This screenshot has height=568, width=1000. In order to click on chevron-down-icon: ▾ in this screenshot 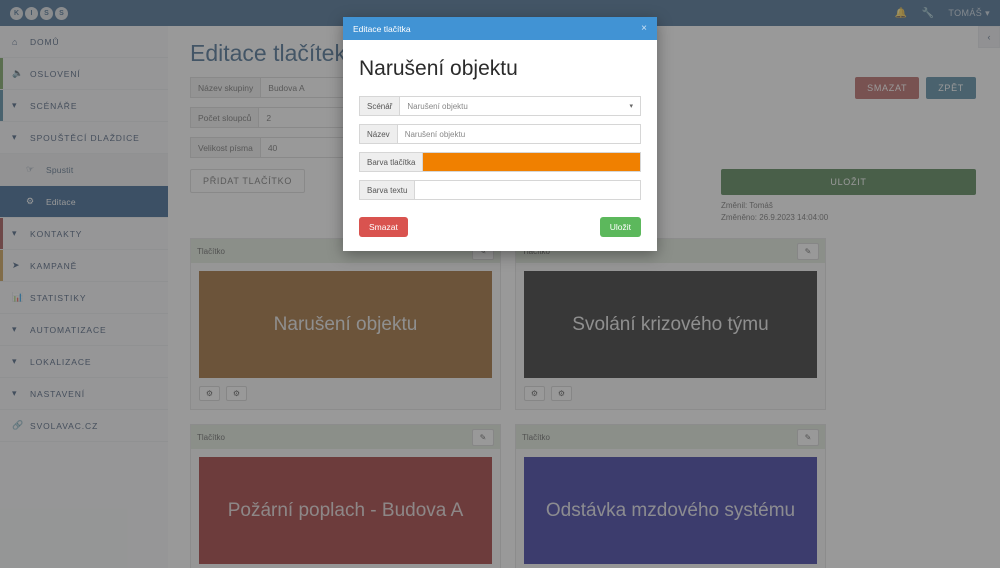, I will do `click(631, 106)`.